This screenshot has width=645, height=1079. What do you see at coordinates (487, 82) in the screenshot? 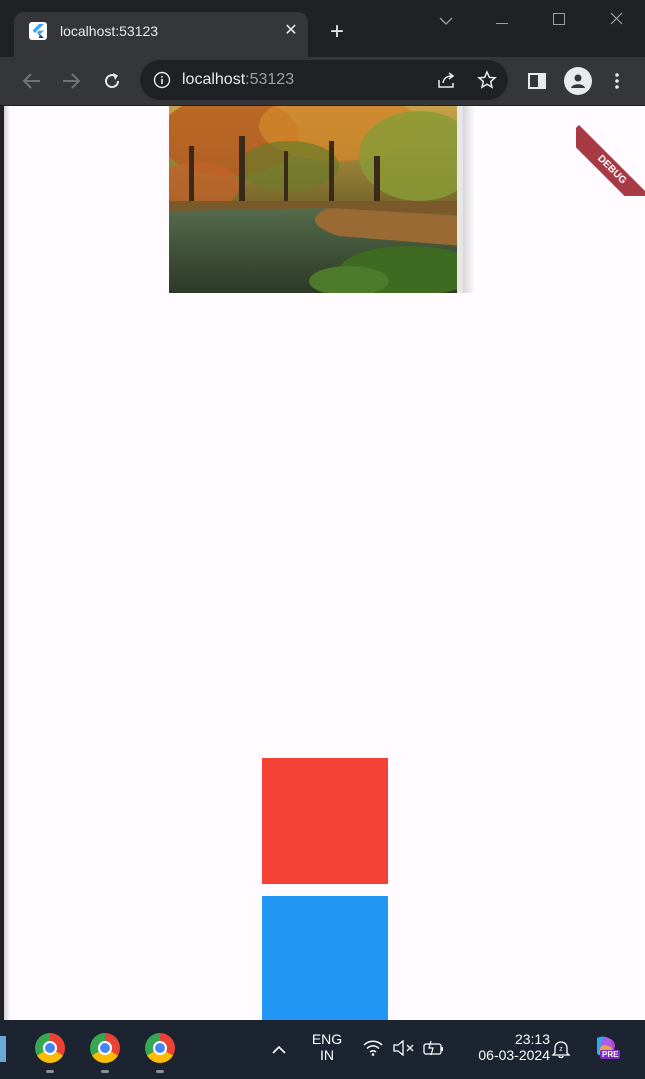
I see `bookmark-star-icon` at bounding box center [487, 82].